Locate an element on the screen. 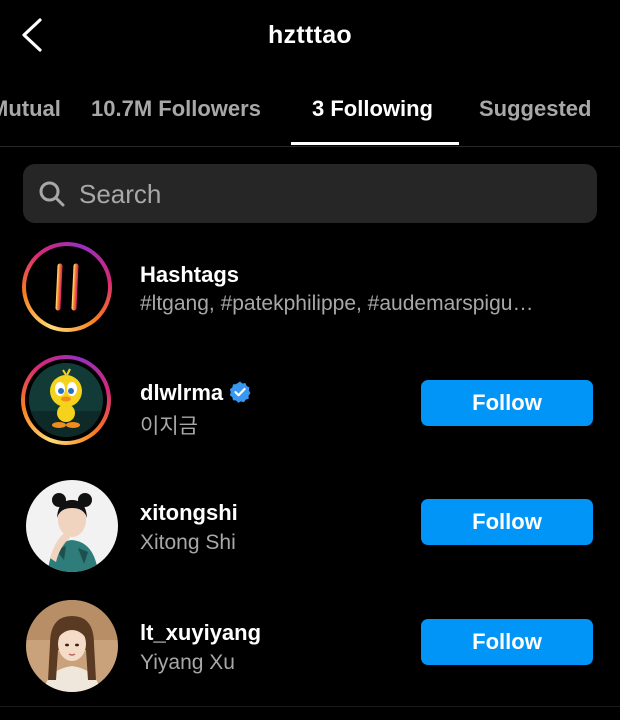 The width and height of the screenshot is (620, 720). active-tab-indicator is located at coordinates (375, 143).